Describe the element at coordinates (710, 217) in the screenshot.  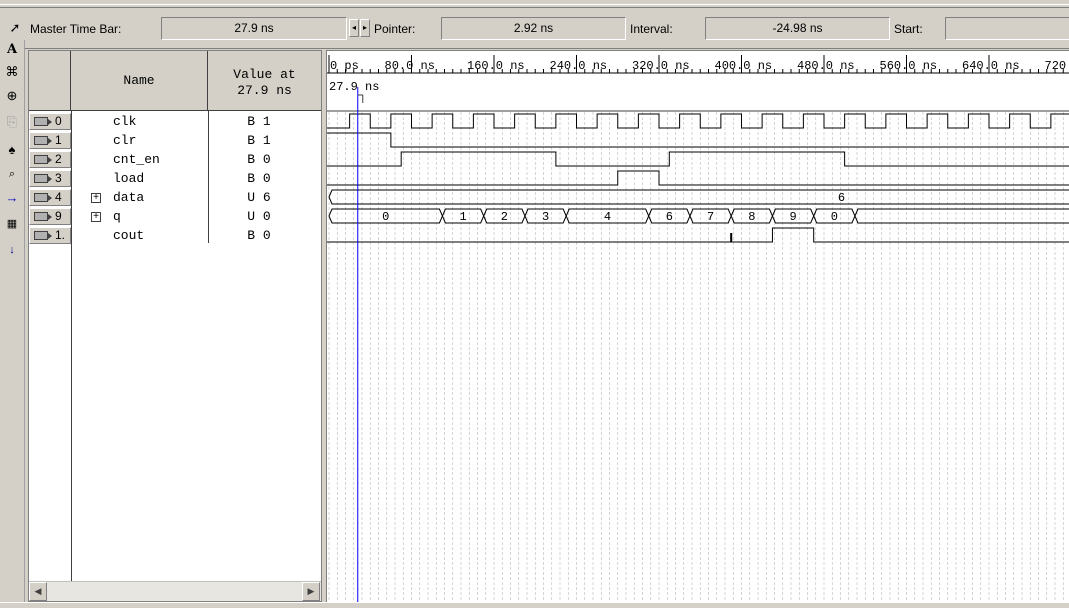
I see `q-bus-value: 7` at that location.